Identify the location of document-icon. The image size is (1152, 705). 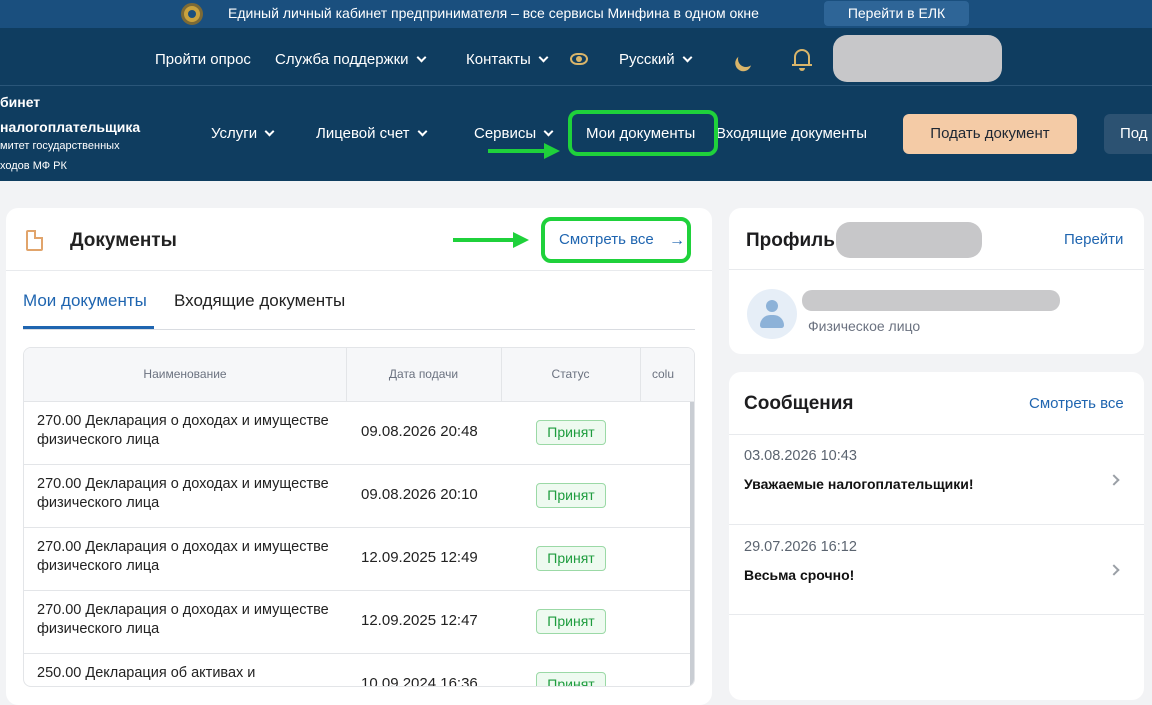
(34, 240).